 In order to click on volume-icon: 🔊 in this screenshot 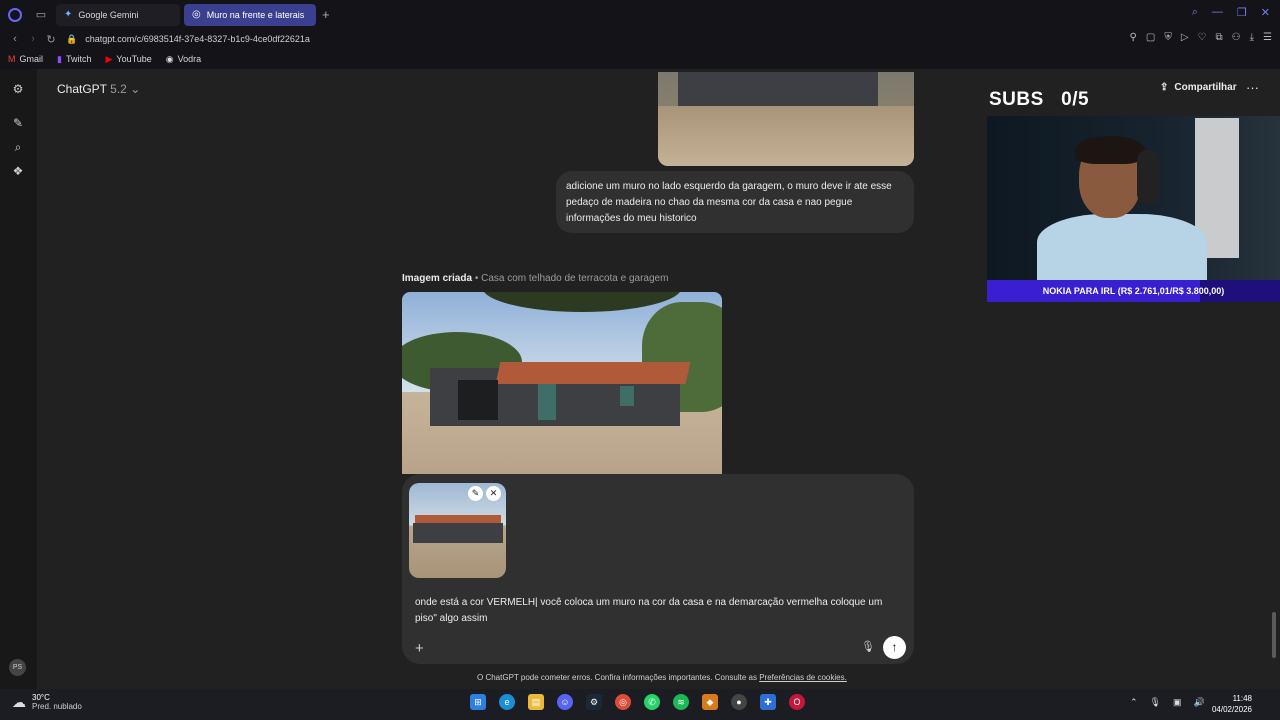, I will do `click(1199, 702)`.